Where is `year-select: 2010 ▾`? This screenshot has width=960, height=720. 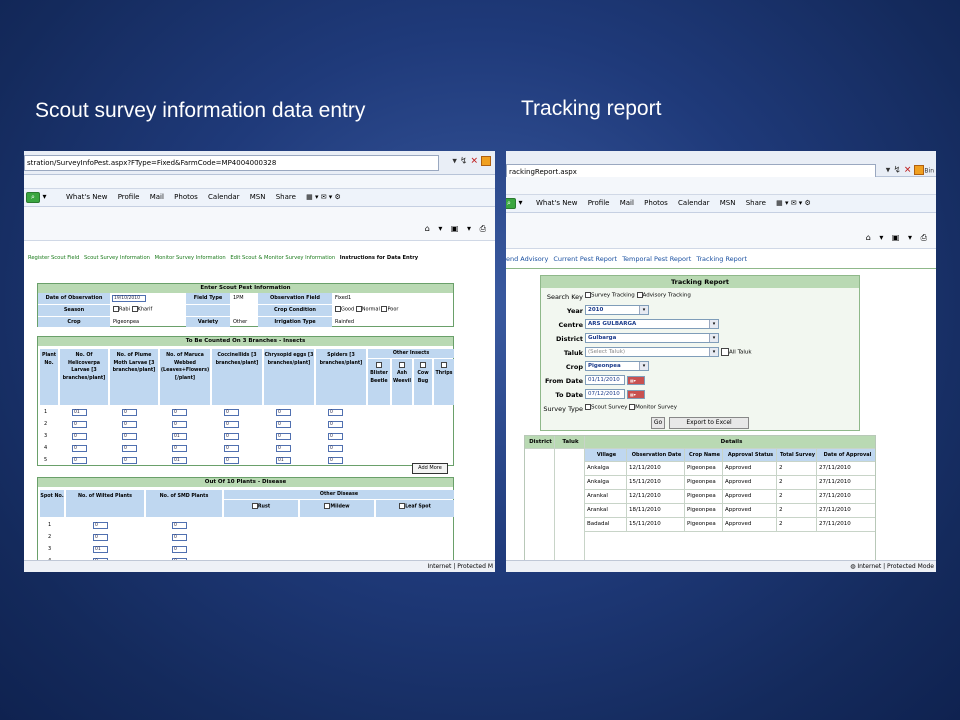 year-select: 2010 ▾ is located at coordinates (617, 310).